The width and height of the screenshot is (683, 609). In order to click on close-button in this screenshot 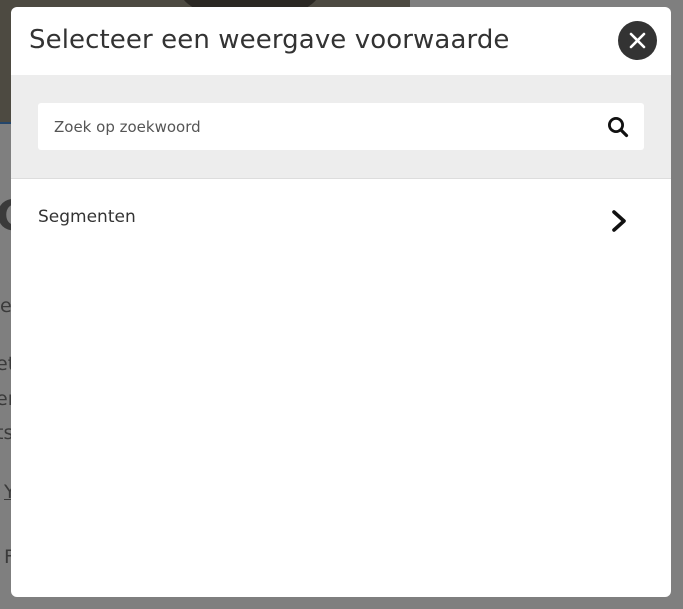, I will do `click(637, 40)`.